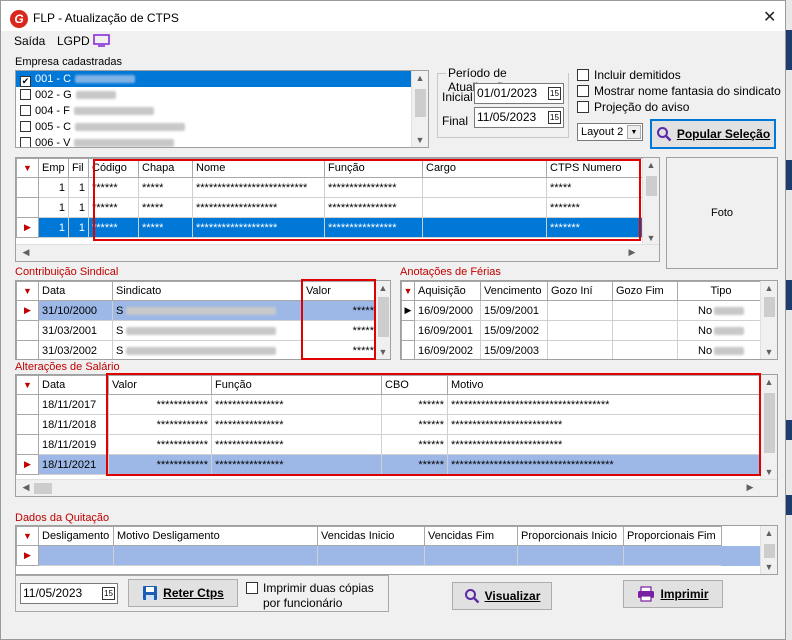  What do you see at coordinates (222, 127) in the screenshot?
I see `list-item: 005 - C` at bounding box center [222, 127].